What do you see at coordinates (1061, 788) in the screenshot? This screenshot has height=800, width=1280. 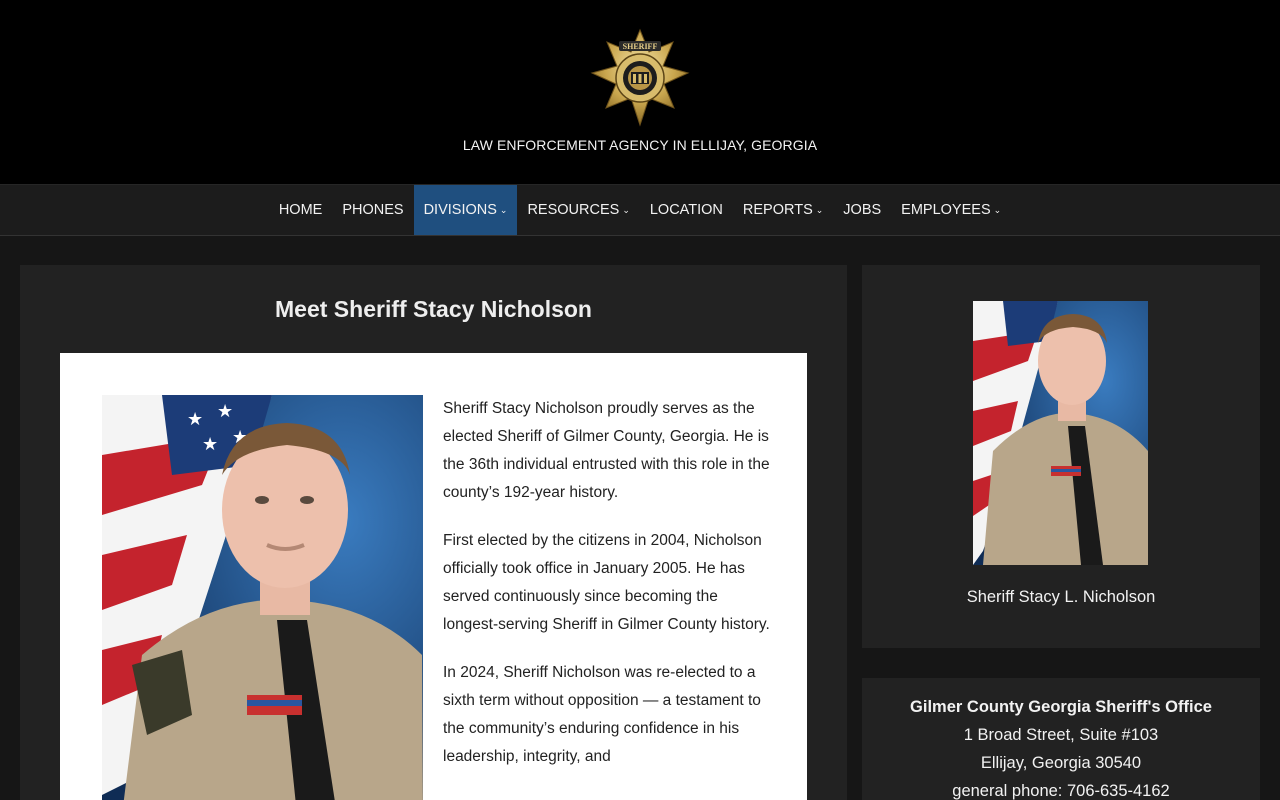 I see `contact-phone: general phone: 706-635-4162` at bounding box center [1061, 788].